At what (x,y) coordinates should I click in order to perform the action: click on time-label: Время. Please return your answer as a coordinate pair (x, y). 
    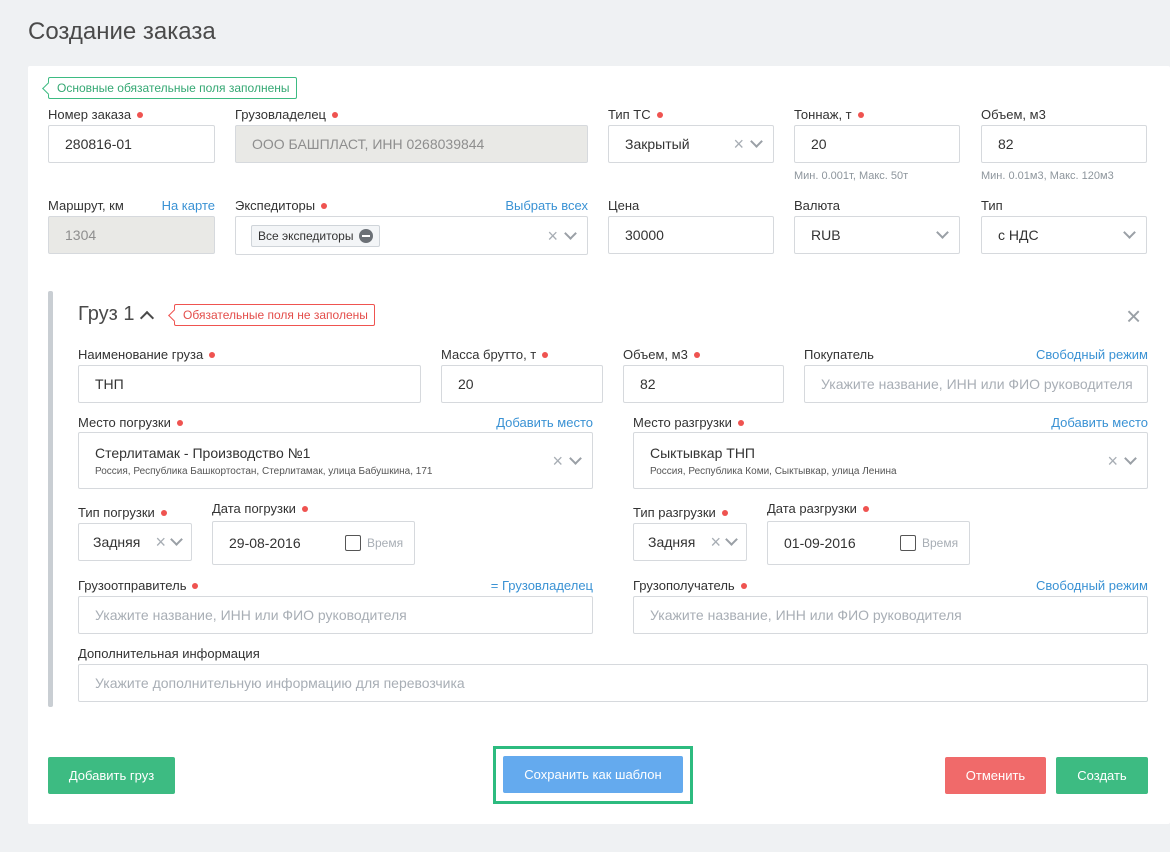
    Looking at the image, I should click on (940, 543).